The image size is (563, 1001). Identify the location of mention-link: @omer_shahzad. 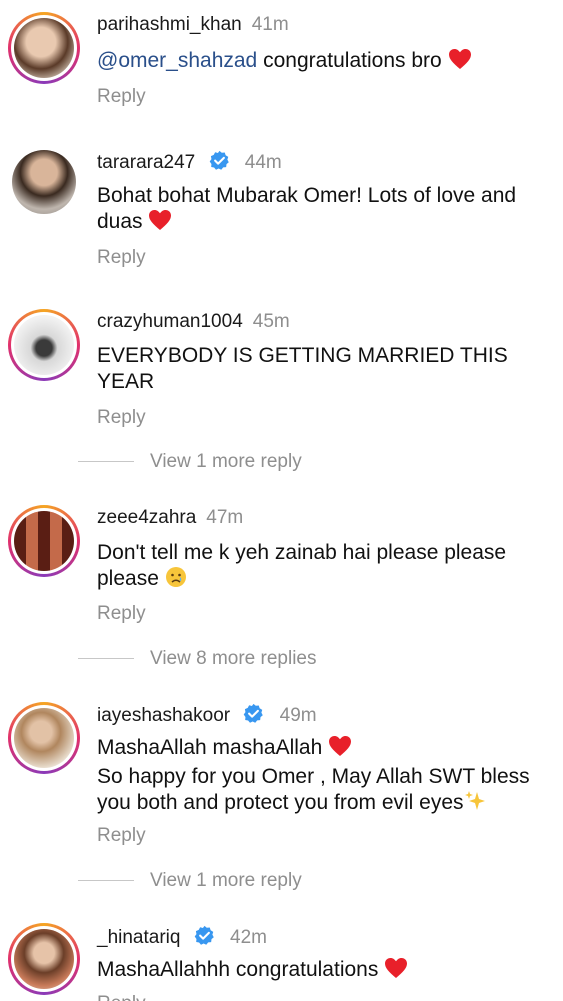
(177, 60).